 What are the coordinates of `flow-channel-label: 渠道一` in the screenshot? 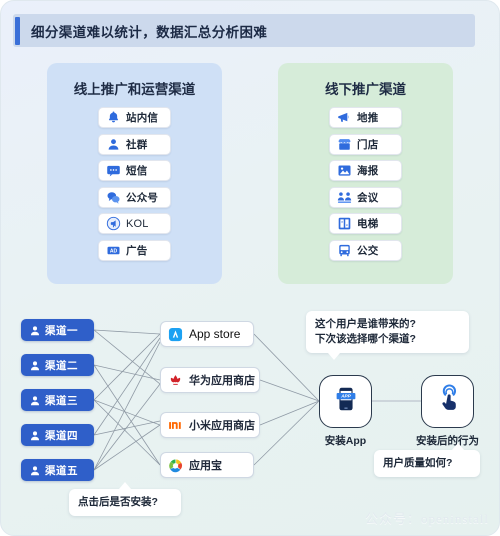 It's located at (61, 330).